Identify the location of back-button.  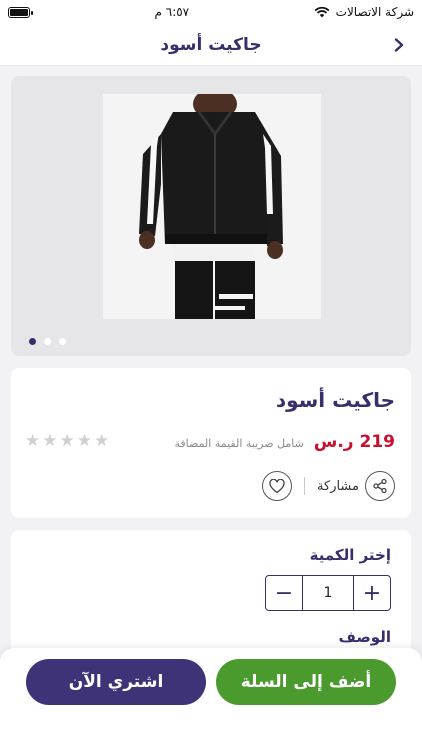
(399, 45).